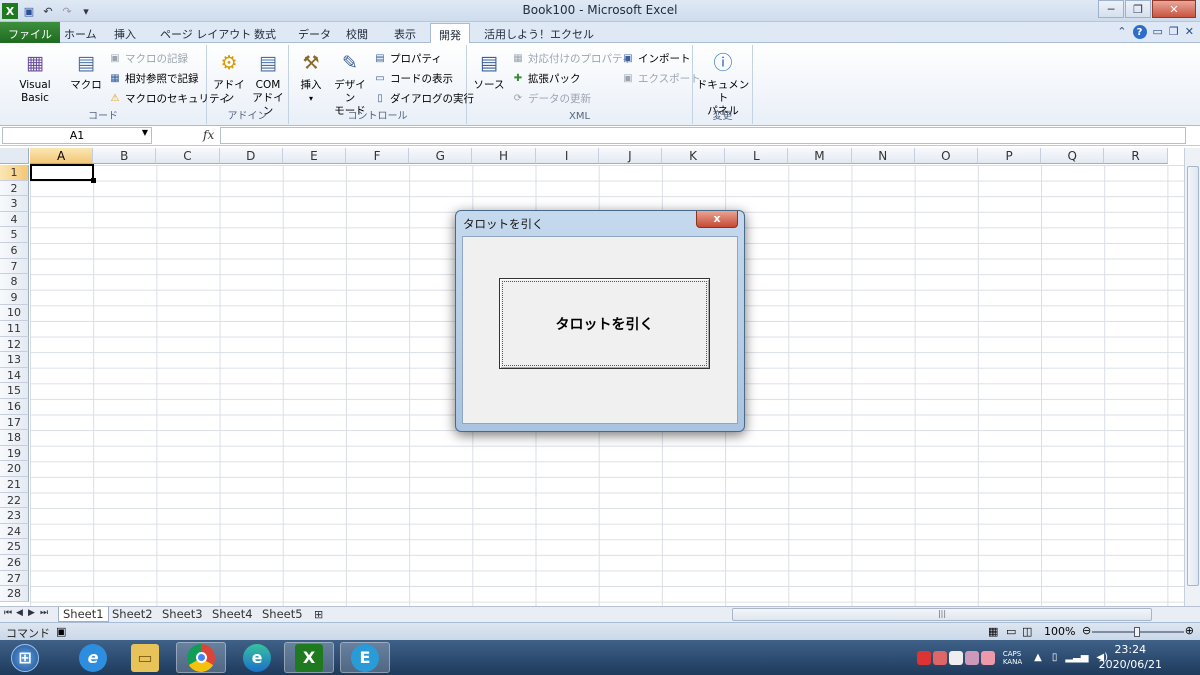 The image size is (1200, 675). What do you see at coordinates (205, 33) in the screenshot?
I see `tab-page-layout: ページ レイアウト` at bounding box center [205, 33].